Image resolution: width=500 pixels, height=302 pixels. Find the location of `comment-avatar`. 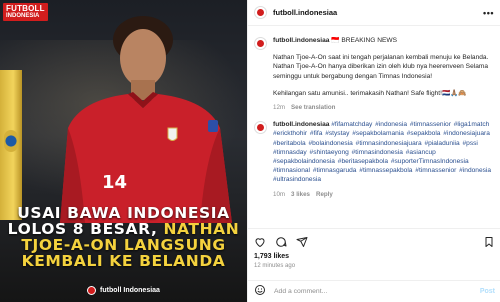

comment-avatar is located at coordinates (260, 128).